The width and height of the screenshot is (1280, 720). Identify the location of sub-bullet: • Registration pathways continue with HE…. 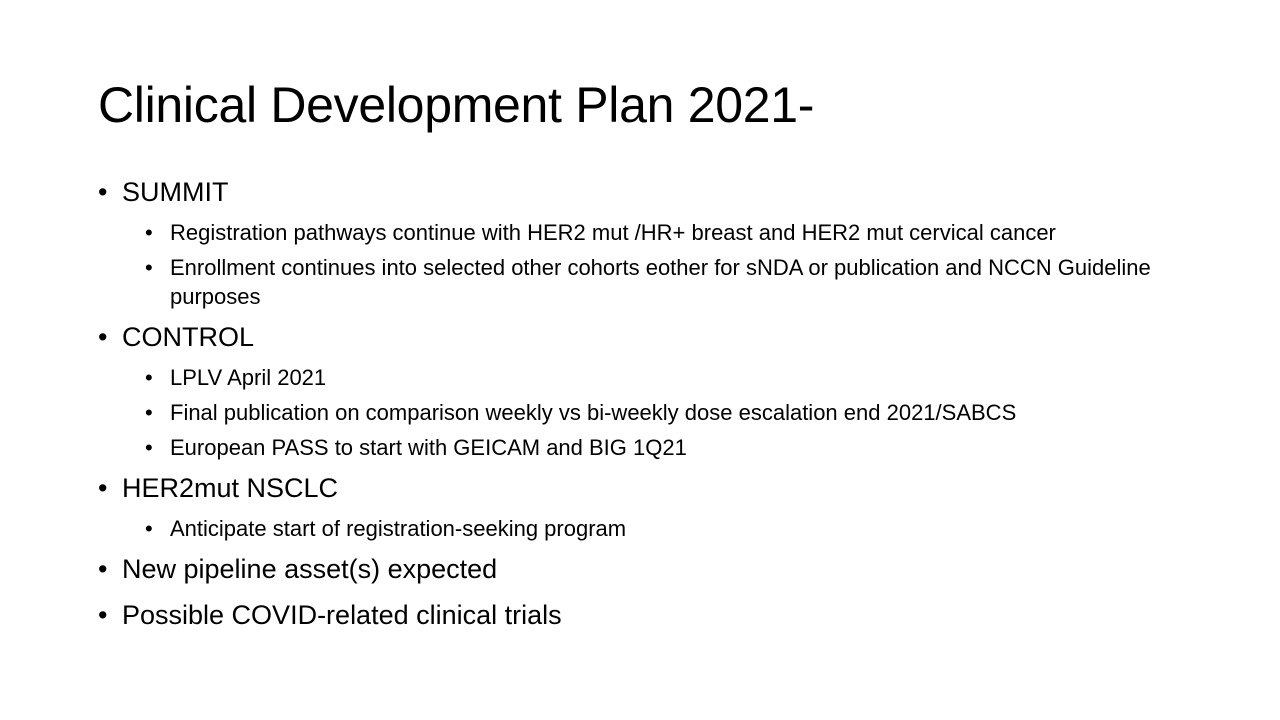
(639, 232).